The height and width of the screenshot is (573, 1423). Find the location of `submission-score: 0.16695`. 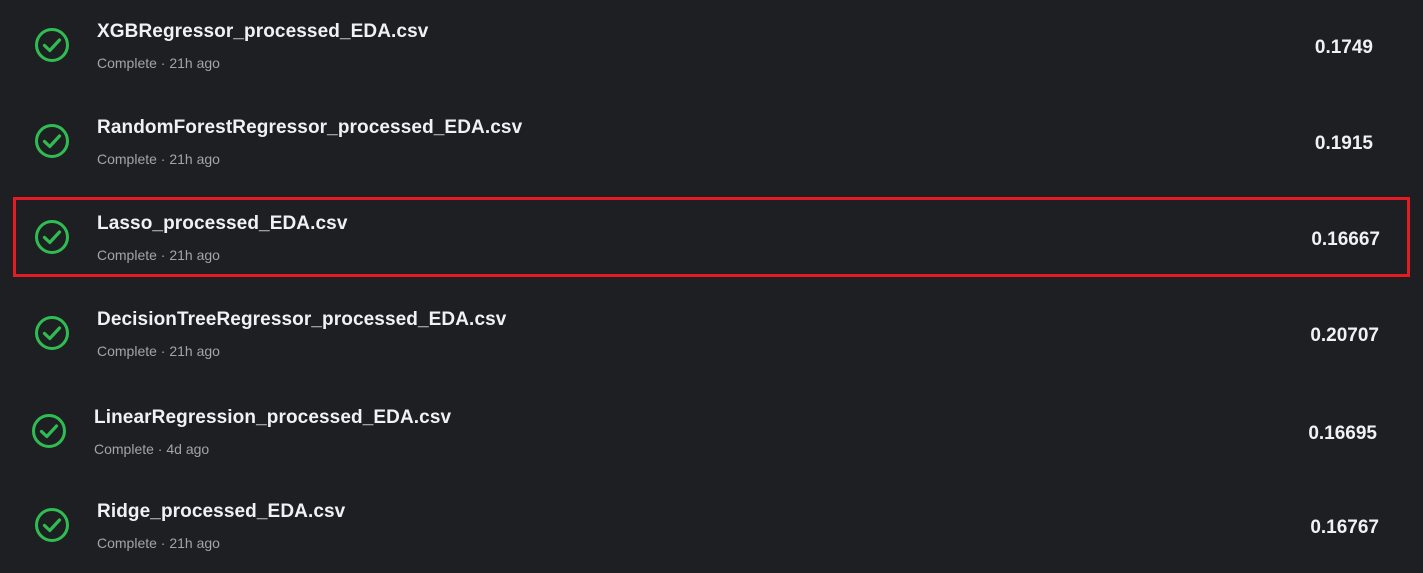

submission-score: 0.16695 is located at coordinates (1342, 433).